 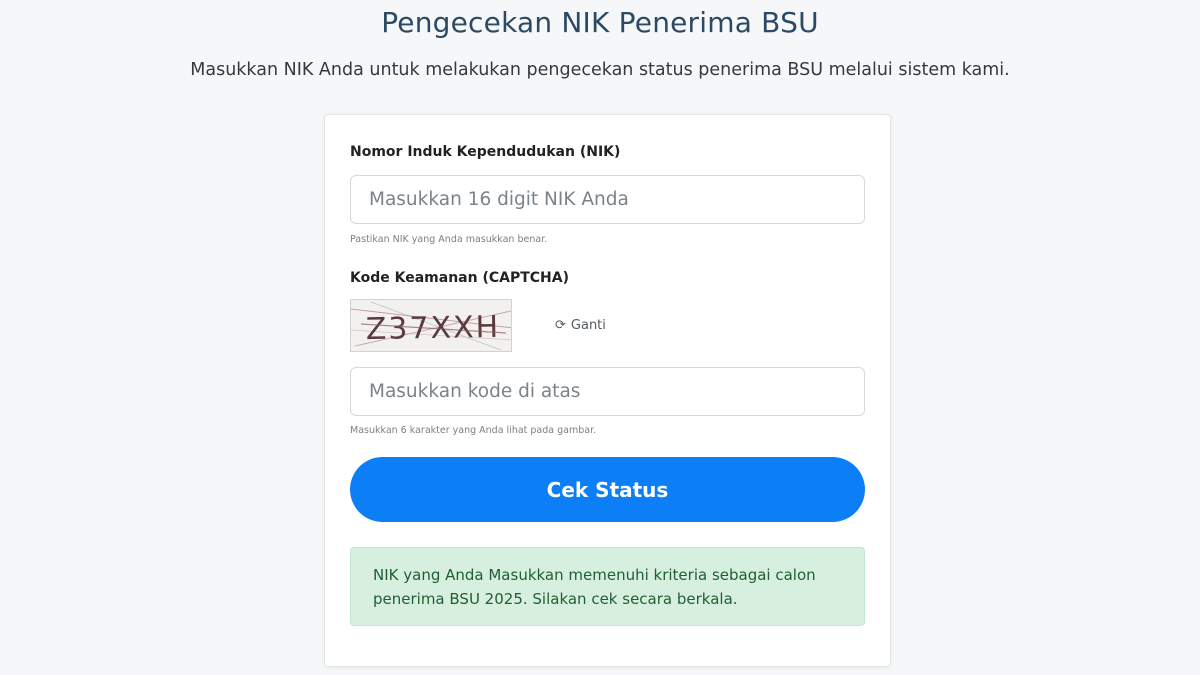 What do you see at coordinates (607, 199) in the screenshot?
I see `nik-input` at bounding box center [607, 199].